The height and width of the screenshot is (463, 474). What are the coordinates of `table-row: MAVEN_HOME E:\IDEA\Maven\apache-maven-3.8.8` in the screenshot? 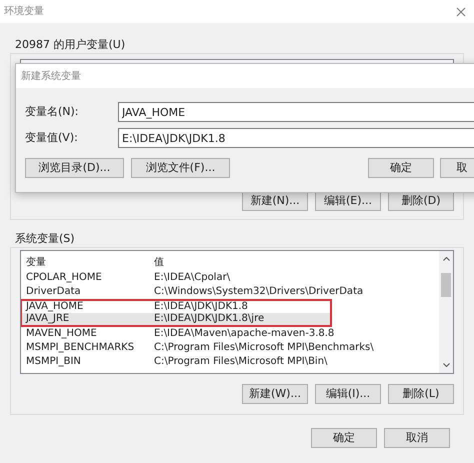 It's located at (178, 334).